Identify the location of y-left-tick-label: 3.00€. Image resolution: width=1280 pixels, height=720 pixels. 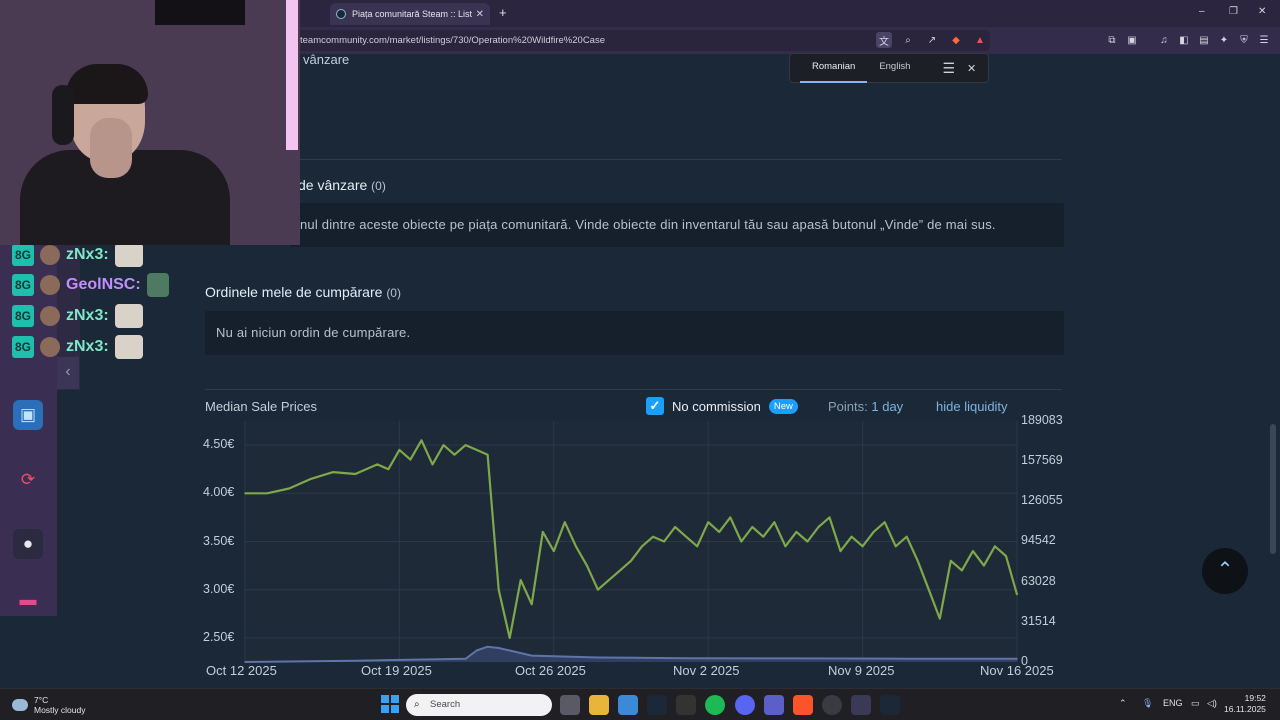
(219, 588).